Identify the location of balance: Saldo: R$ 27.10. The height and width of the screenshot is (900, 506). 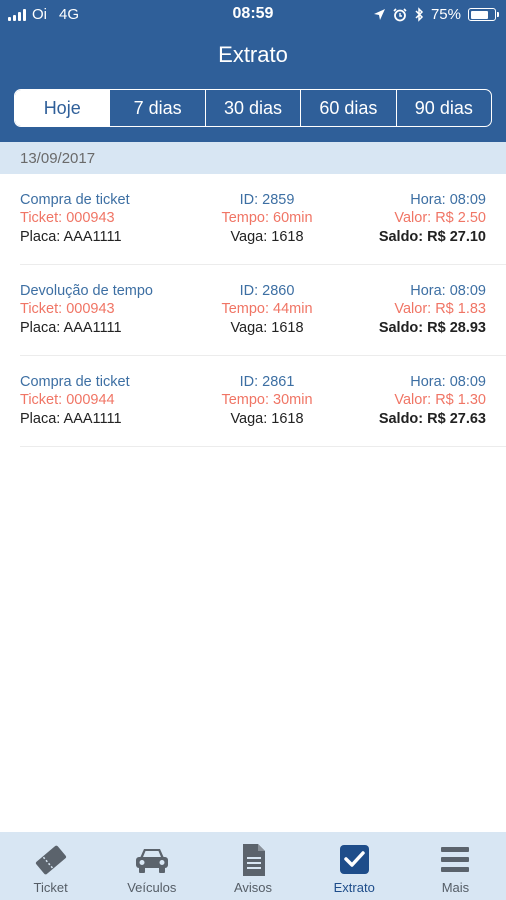
(432, 237).